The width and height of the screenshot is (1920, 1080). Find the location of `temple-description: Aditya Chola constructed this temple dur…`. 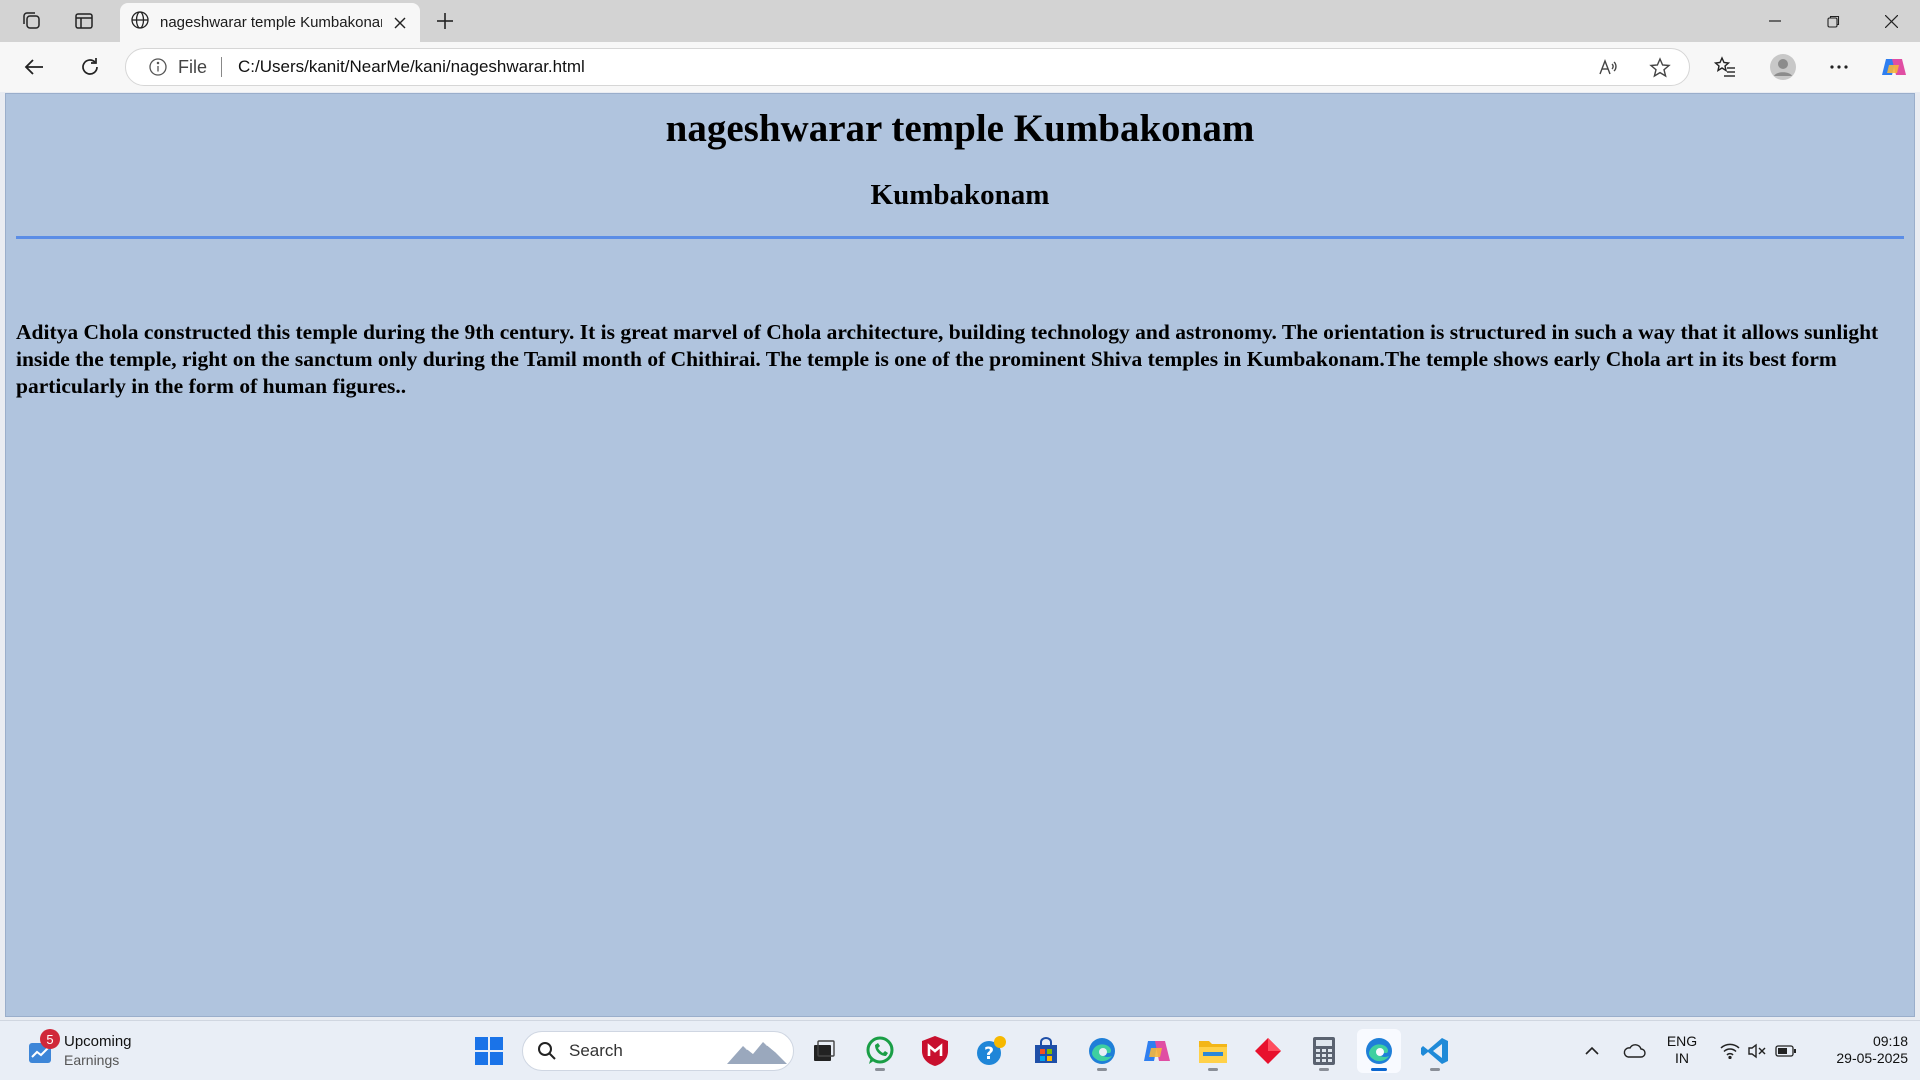

temple-description: Aditya Chola constructed this temple dur… is located at coordinates (947, 359).